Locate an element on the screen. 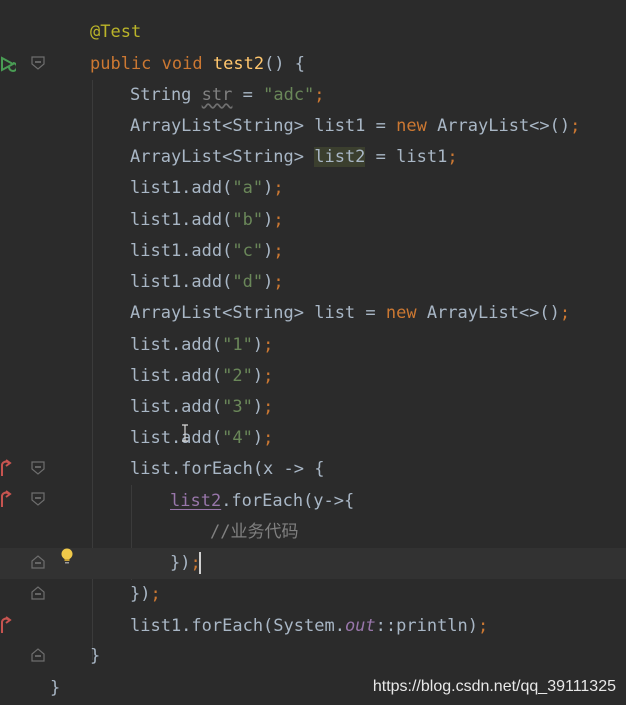 This screenshot has width=626, height=705. highlighted-variable-list2: list2 is located at coordinates (340, 157).